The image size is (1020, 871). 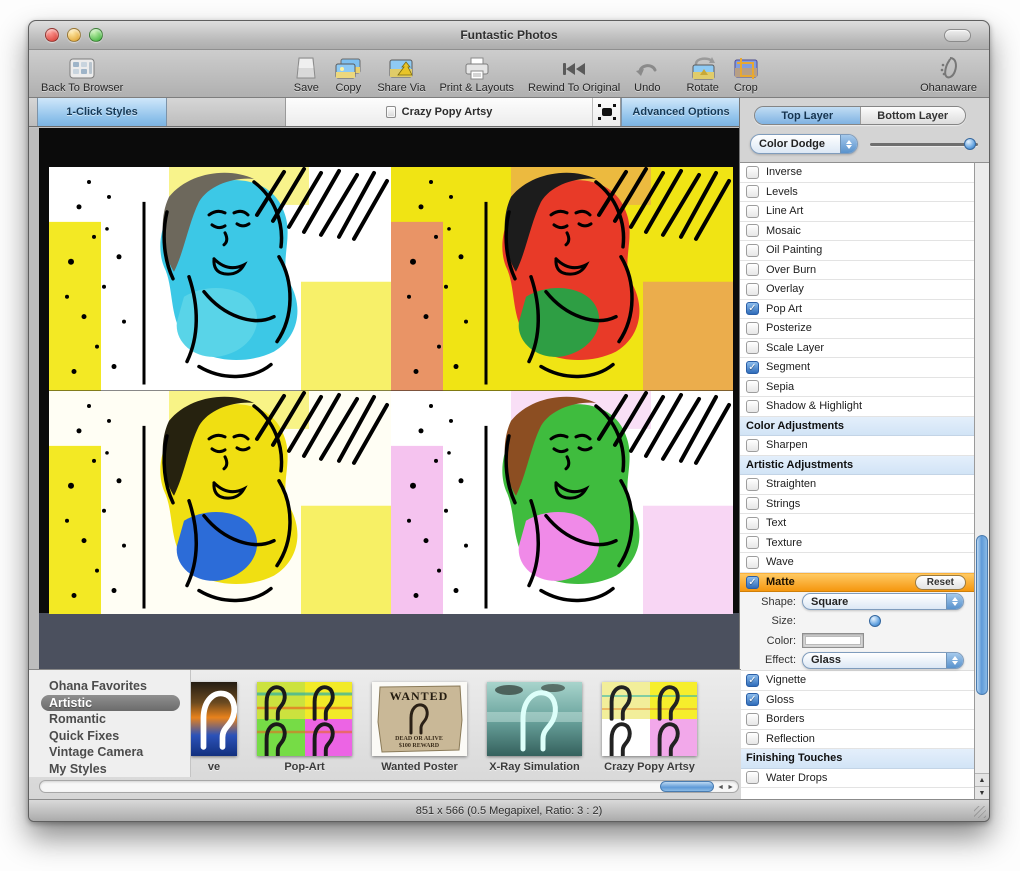 I want to click on category-my-styles: My Styles, so click(x=110, y=769).